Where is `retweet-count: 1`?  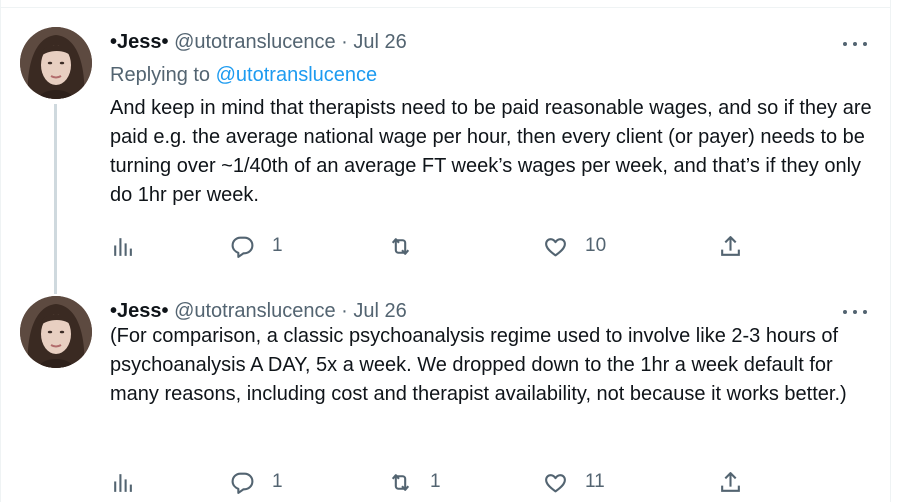
retweet-count: 1 is located at coordinates (435, 481).